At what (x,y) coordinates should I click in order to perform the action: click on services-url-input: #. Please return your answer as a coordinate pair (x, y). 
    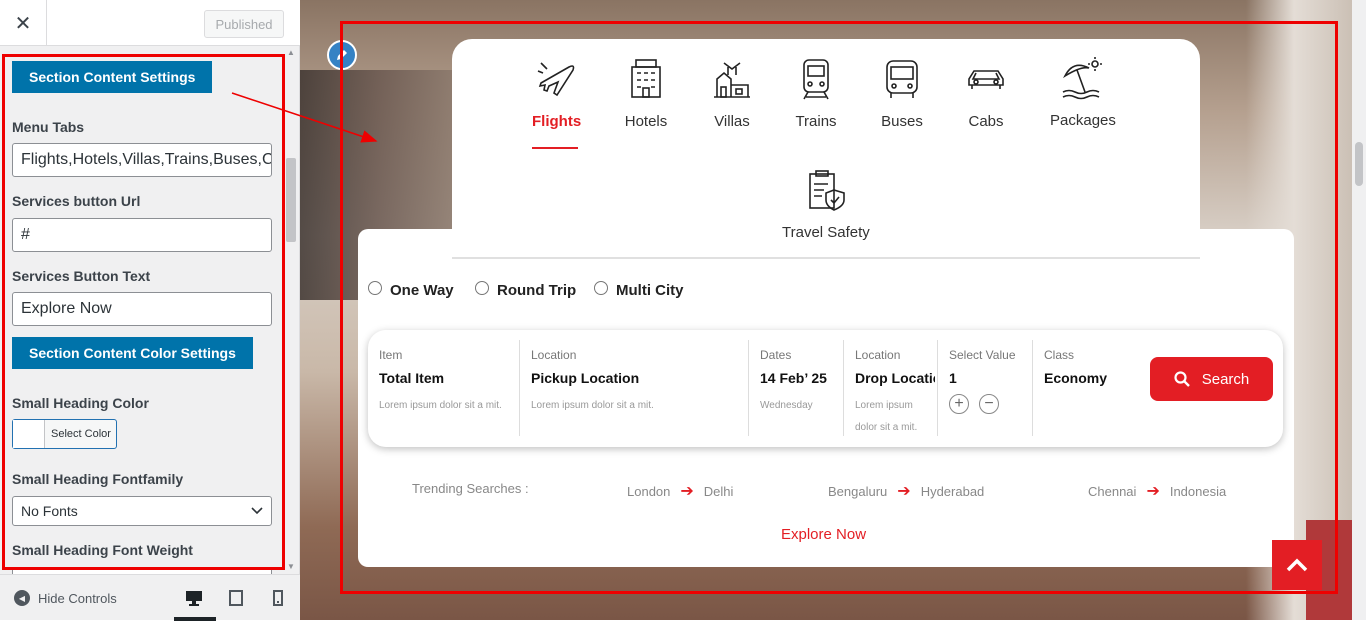
    Looking at the image, I should click on (142, 235).